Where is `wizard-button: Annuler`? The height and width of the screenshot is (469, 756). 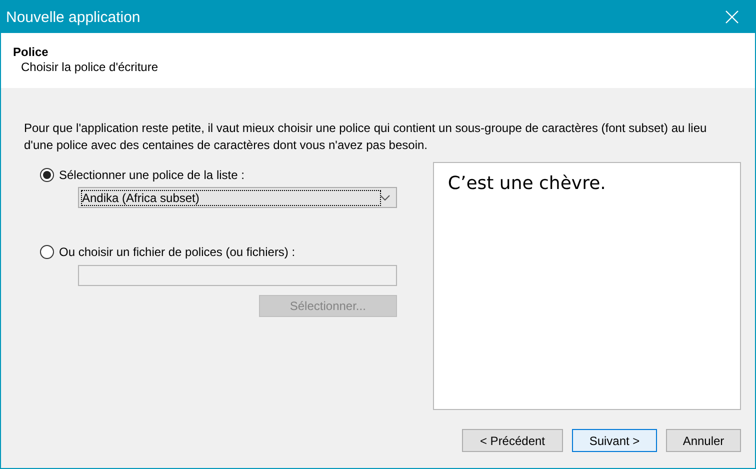
wizard-button: Annuler is located at coordinates (703, 440).